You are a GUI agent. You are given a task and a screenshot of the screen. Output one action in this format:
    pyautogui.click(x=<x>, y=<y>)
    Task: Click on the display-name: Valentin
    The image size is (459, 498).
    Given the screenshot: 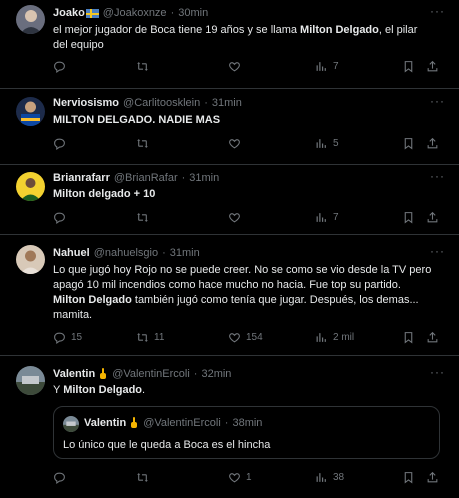 What is the action you would take?
    pyautogui.click(x=74, y=374)
    